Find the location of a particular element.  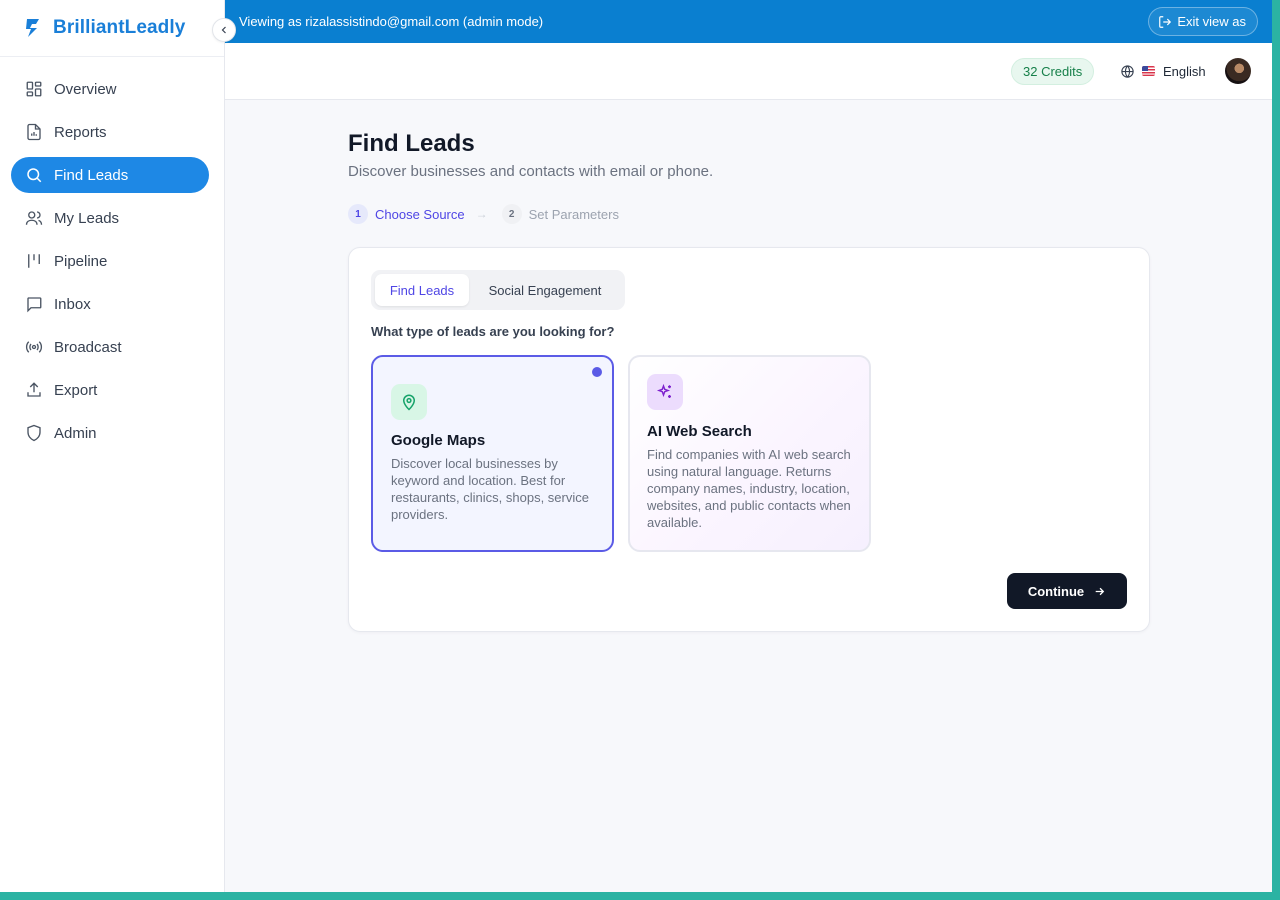

sidebar-item-overview: Overview is located at coordinates (110, 89).